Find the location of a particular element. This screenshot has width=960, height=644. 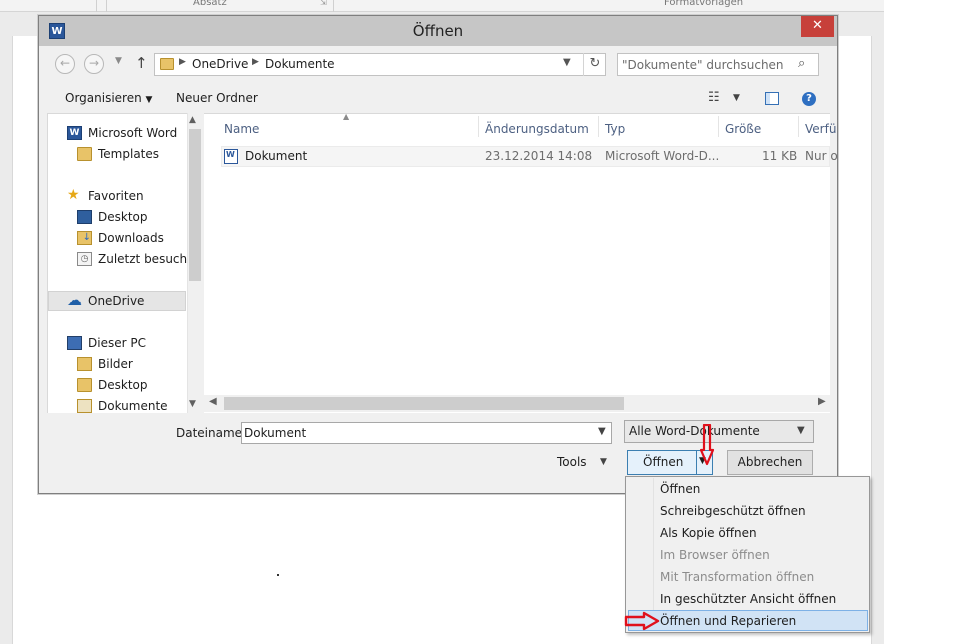

nav-item-label: Desktop is located at coordinates (123, 217).